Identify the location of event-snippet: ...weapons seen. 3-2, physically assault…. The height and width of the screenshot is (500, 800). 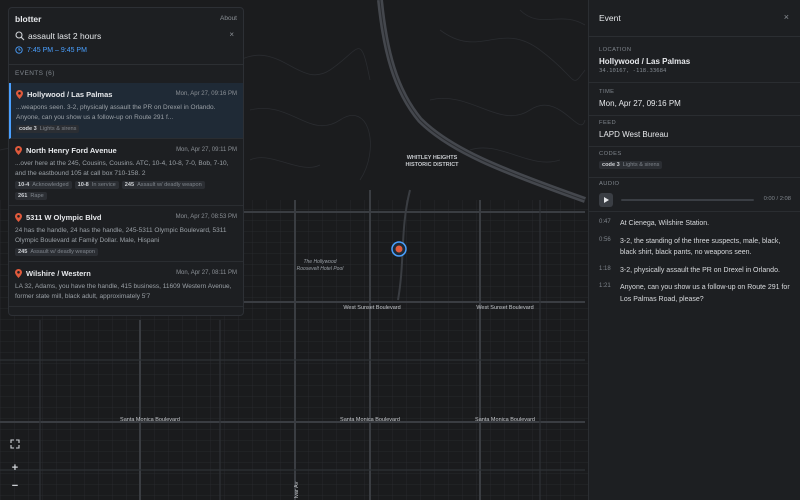
(116, 112).